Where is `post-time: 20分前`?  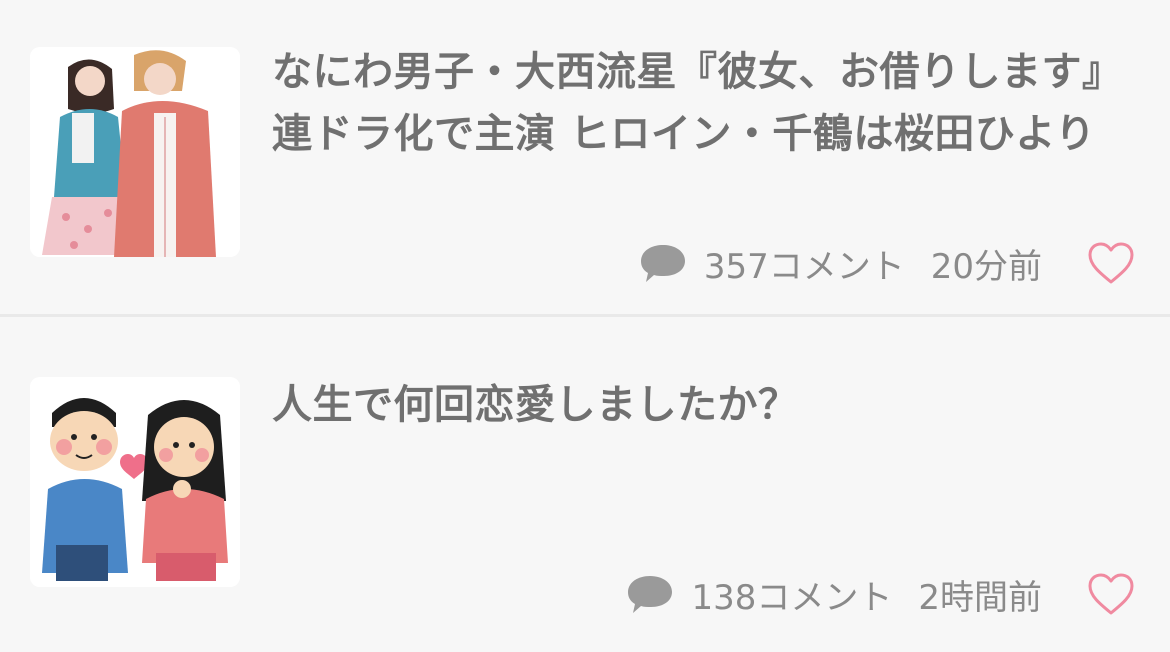
post-time: 20分前 is located at coordinates (986, 266).